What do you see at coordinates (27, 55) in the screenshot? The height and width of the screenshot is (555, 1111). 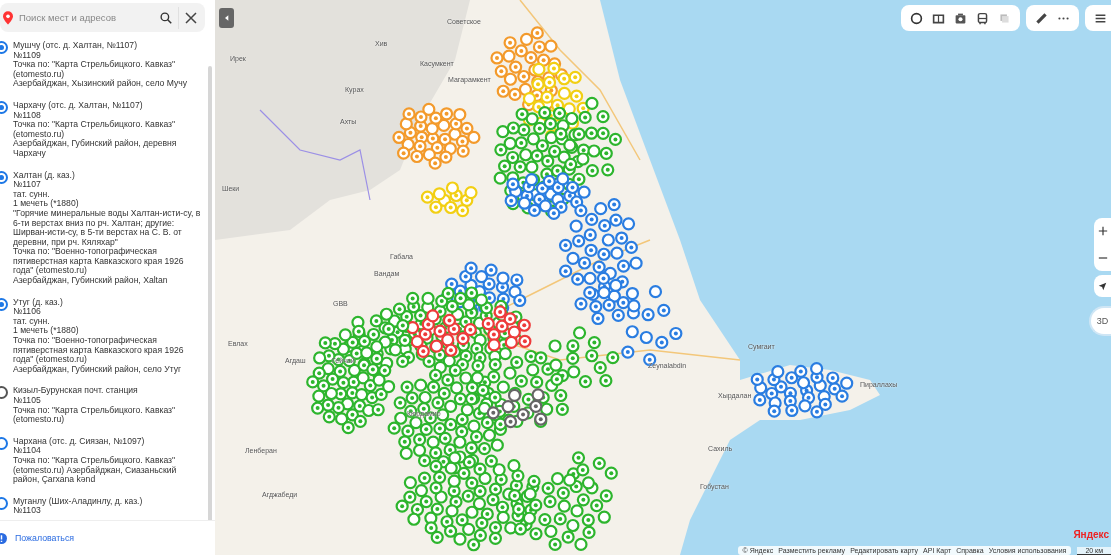 I see `result-detail: №1109` at bounding box center [27, 55].